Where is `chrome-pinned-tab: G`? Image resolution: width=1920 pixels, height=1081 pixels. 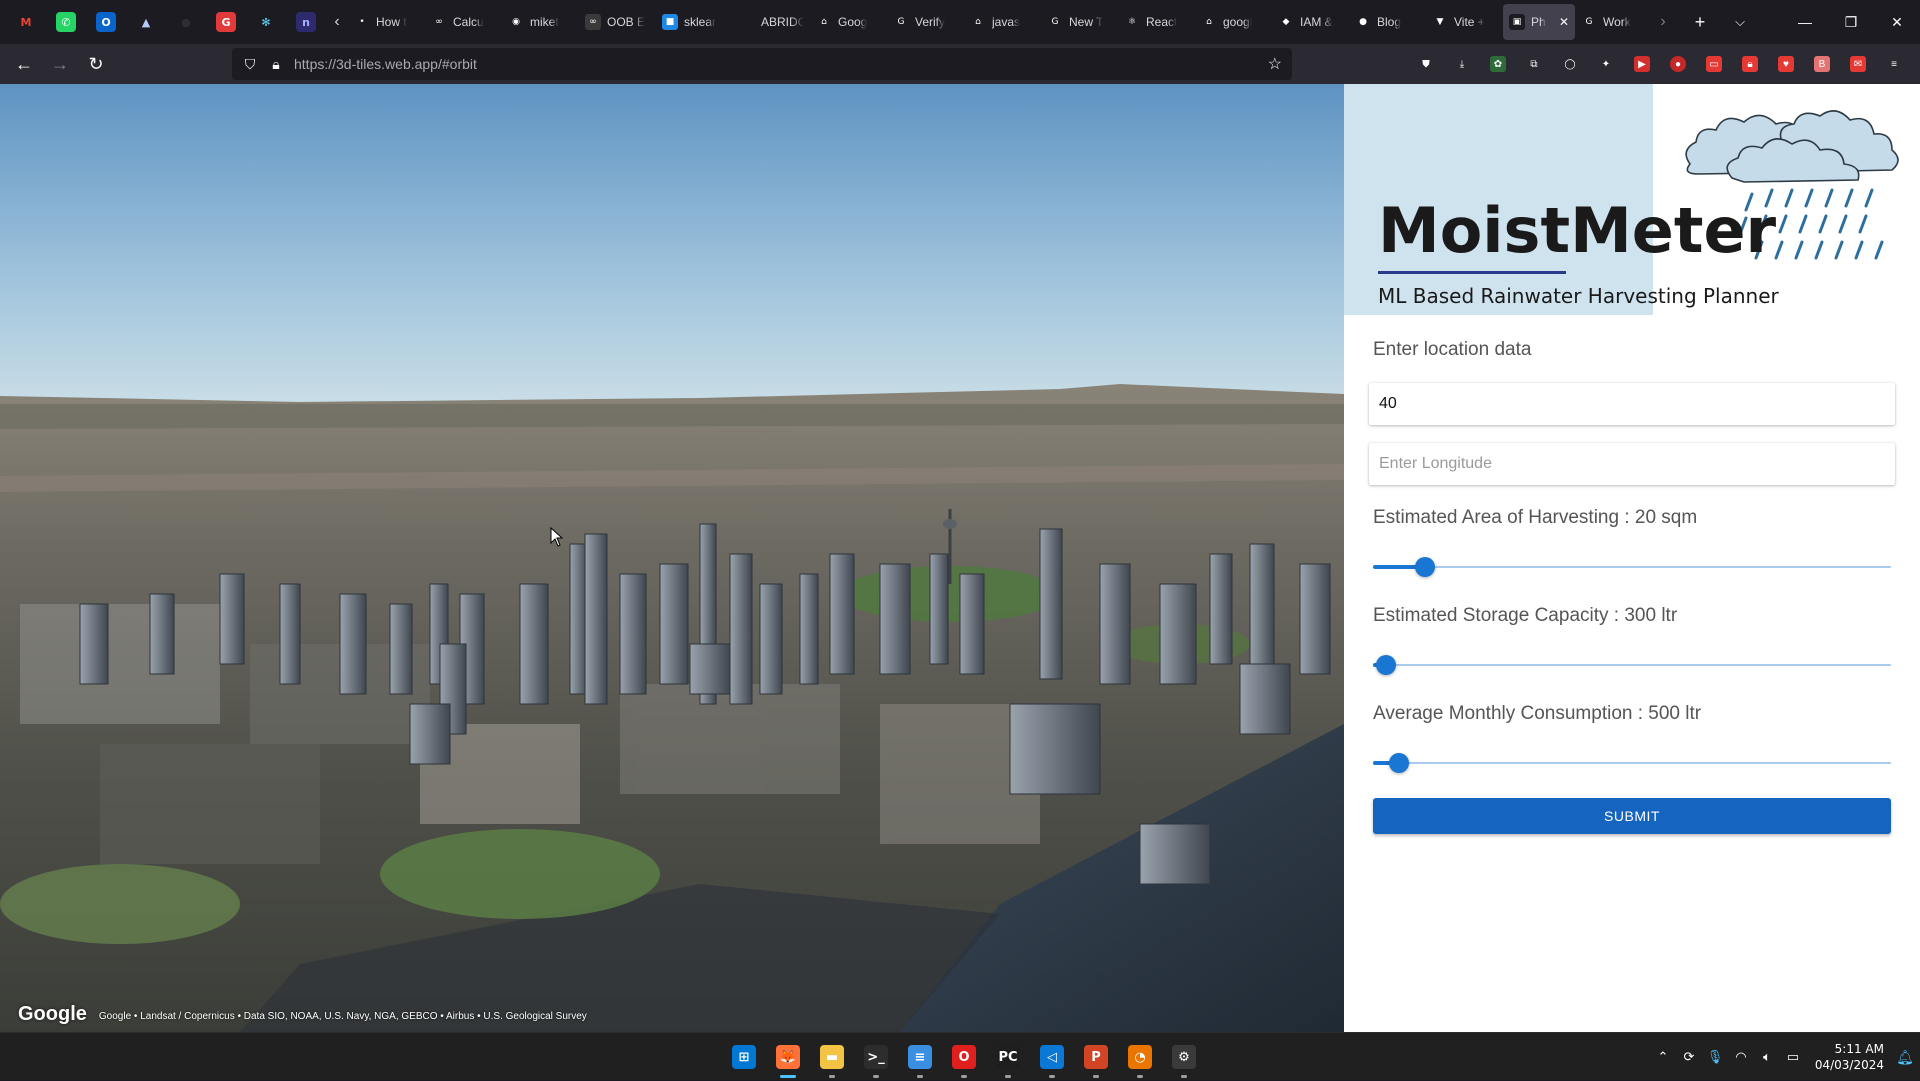 chrome-pinned-tab: G is located at coordinates (226, 22).